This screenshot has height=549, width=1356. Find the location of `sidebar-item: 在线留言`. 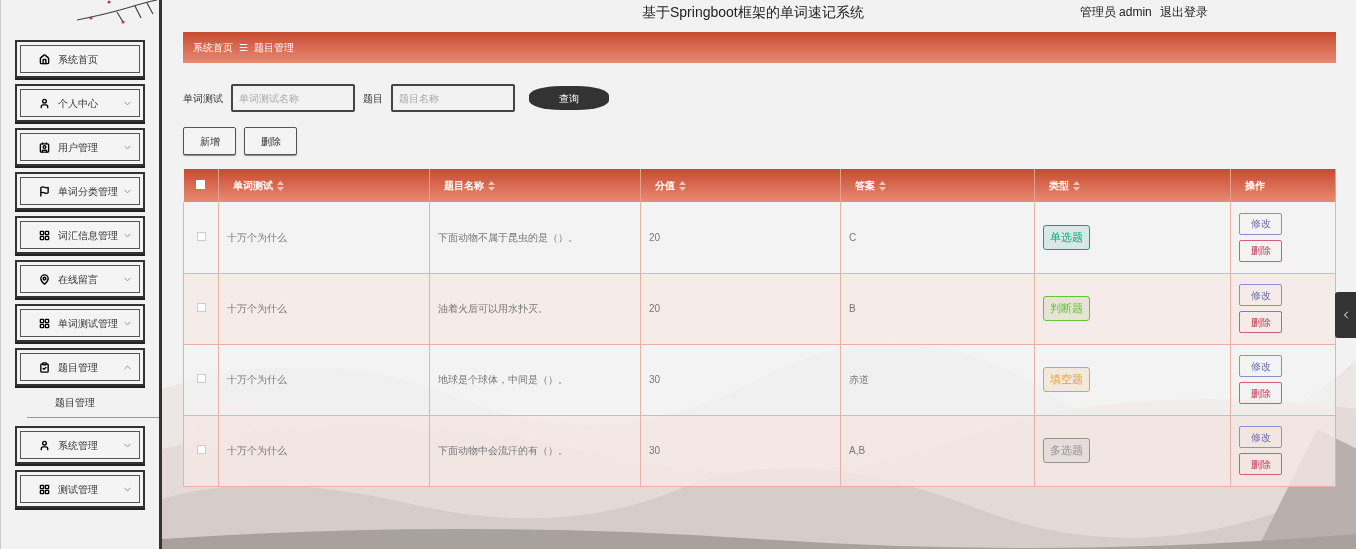

sidebar-item: 在线留言 is located at coordinates (80, 279).